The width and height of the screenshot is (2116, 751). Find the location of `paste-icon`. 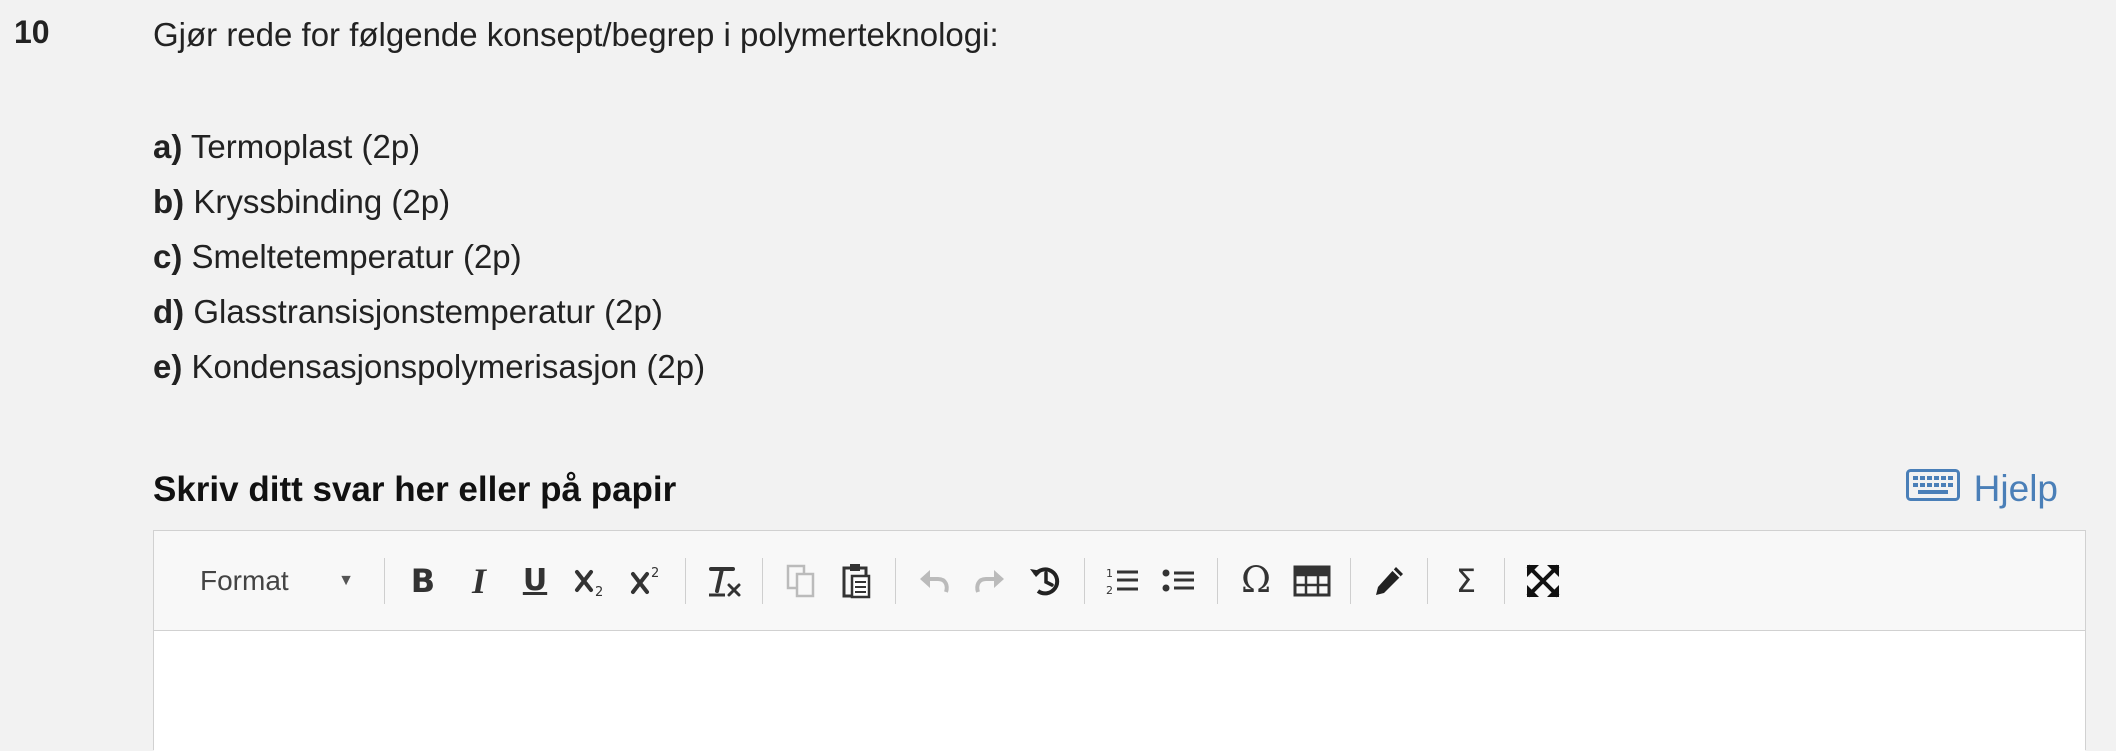

paste-icon is located at coordinates (857, 581).